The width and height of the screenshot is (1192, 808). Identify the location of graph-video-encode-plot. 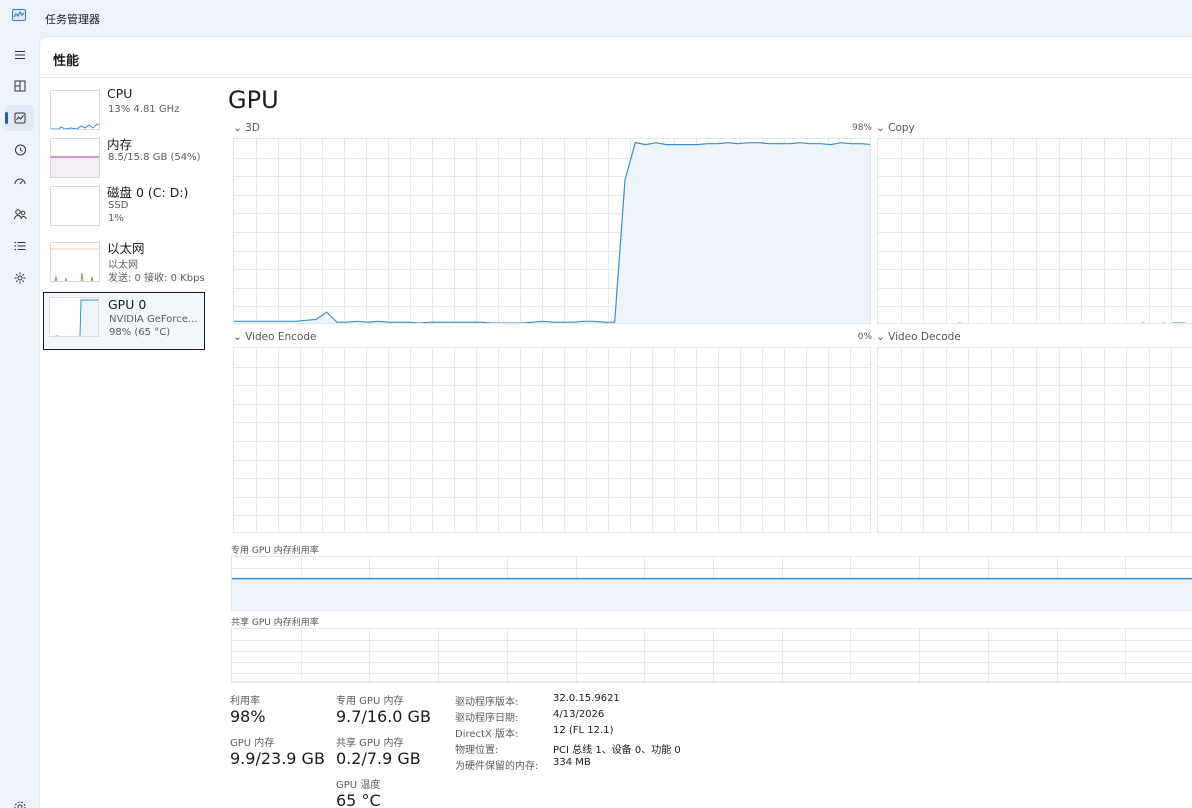
(552, 440).